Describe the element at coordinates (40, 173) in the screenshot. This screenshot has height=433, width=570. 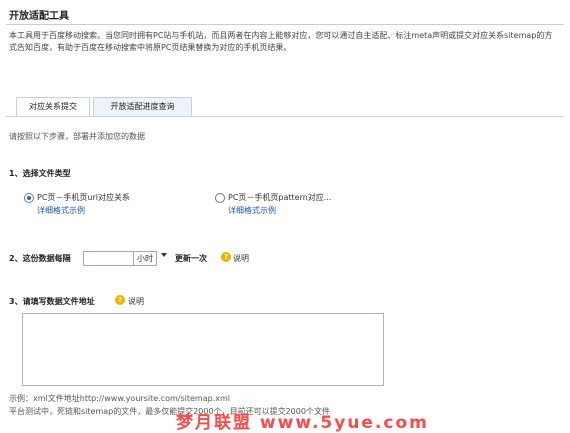
I see `step1-label: 1、选择文件类型` at that location.